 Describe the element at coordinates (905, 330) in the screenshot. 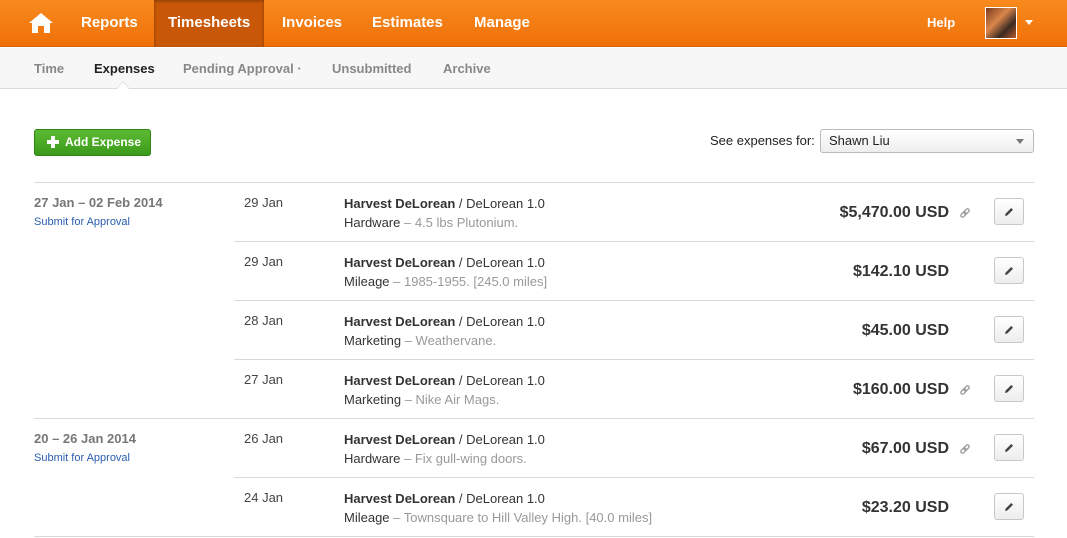

I see `entry-amount: $45.00 USD` at that location.